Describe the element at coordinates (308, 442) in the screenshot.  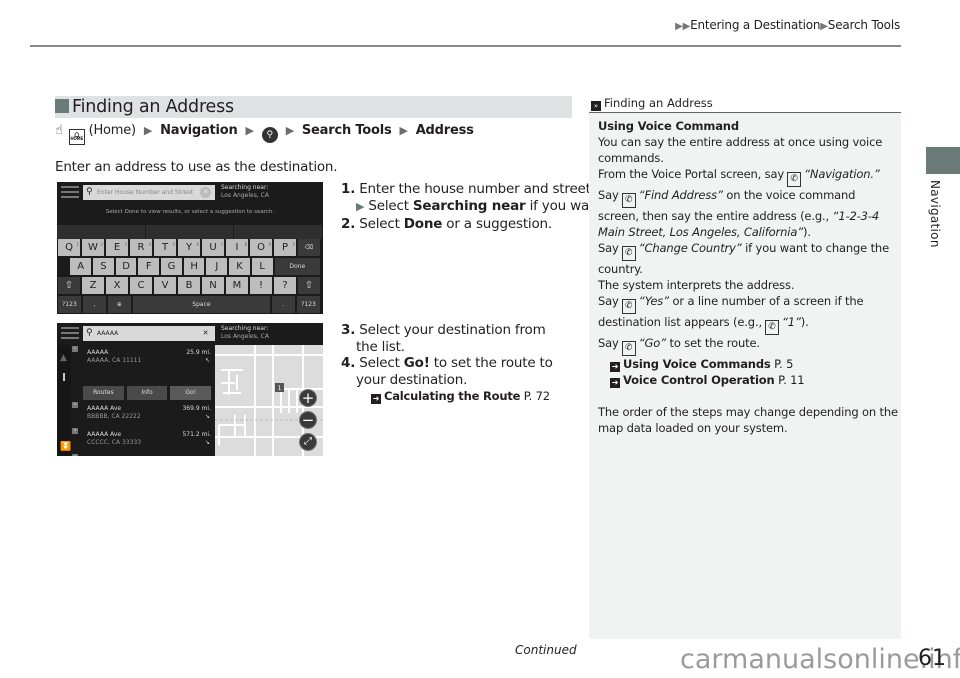
I see `fullscreen-icon: ⤢` at that location.